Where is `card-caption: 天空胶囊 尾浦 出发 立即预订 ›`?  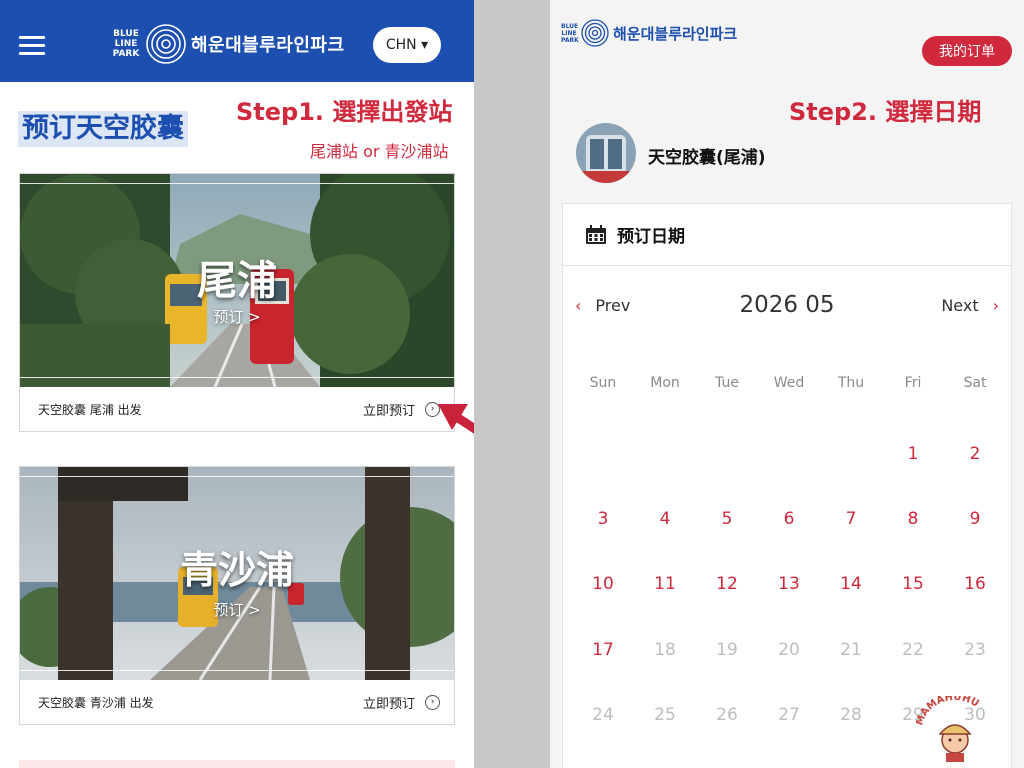 card-caption: 天空胶囊 尾浦 出发 立即预订 › is located at coordinates (237, 409).